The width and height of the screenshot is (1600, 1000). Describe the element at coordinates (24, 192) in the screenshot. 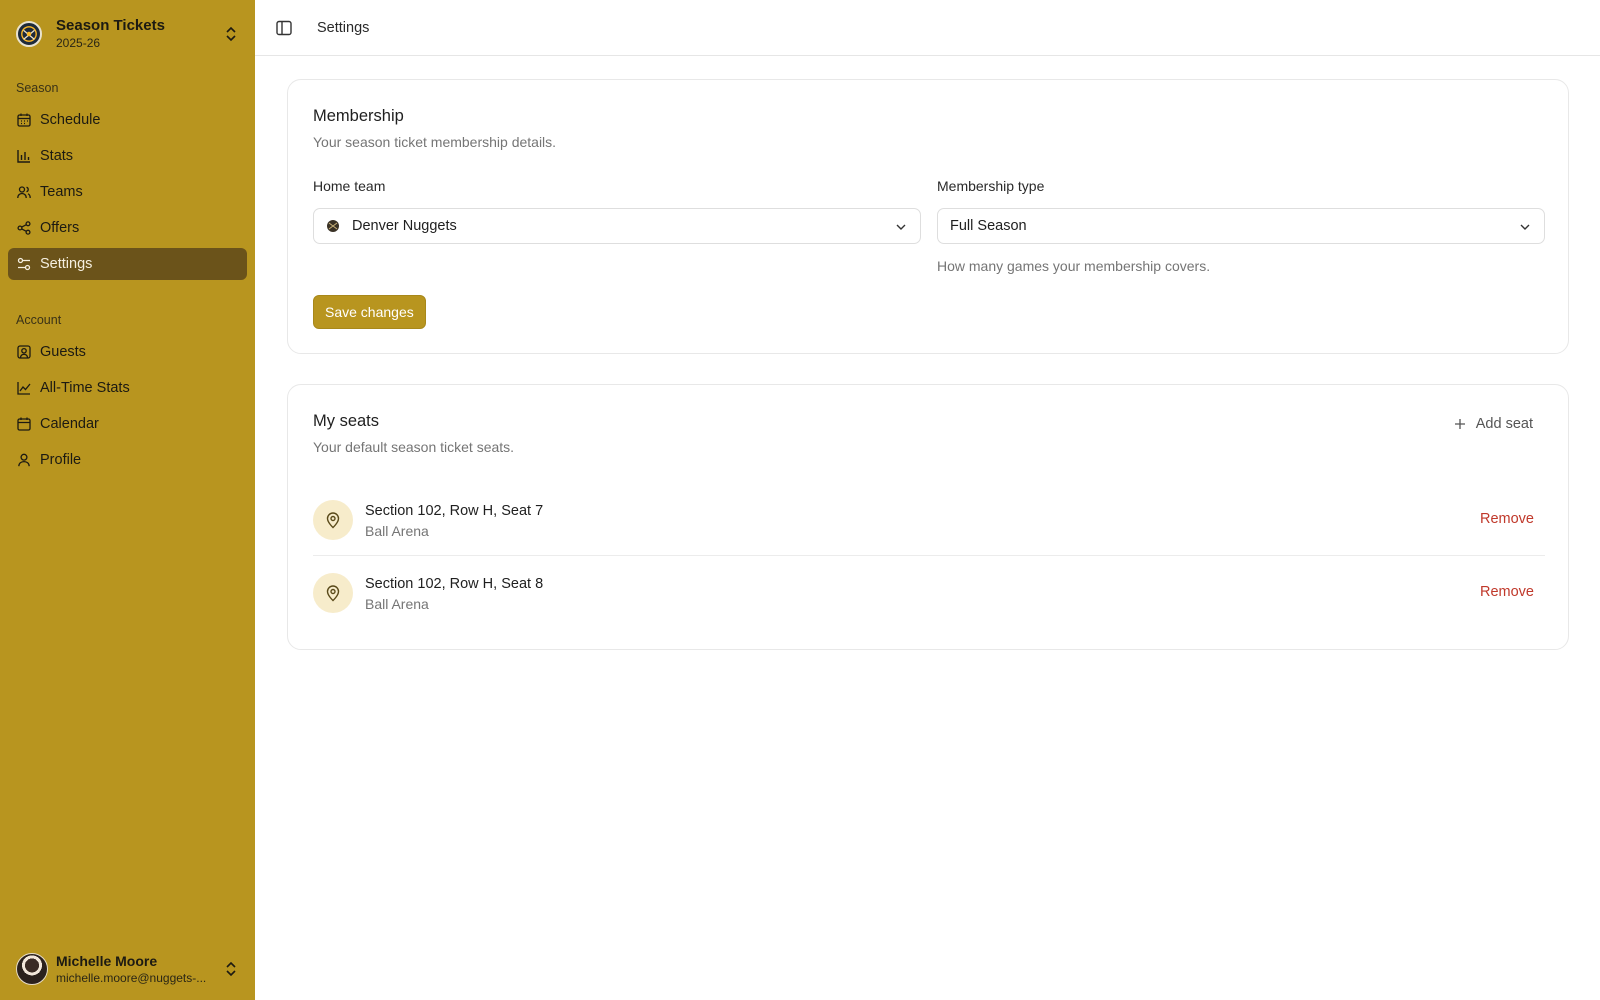

I see `users-icon` at that location.